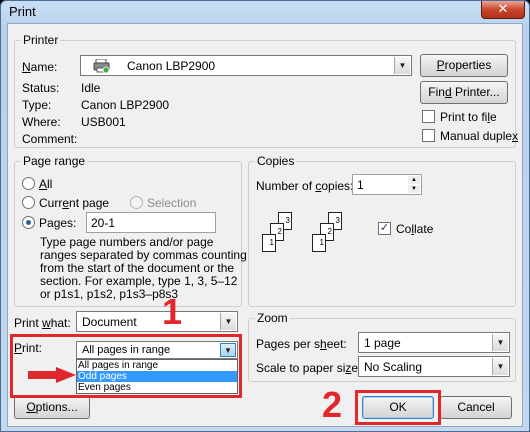 The width and height of the screenshot is (530, 432). I want to click on print-what-select: Document ▼, so click(157, 321).